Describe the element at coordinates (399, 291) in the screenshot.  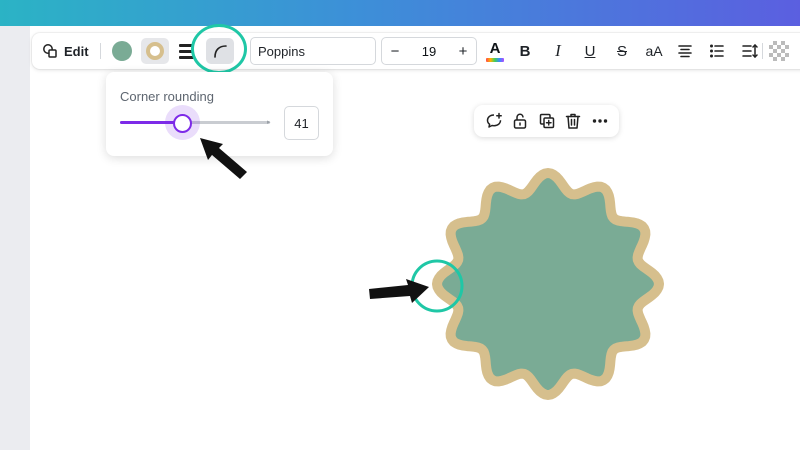
I see `pointer-arrow-shape` at that location.